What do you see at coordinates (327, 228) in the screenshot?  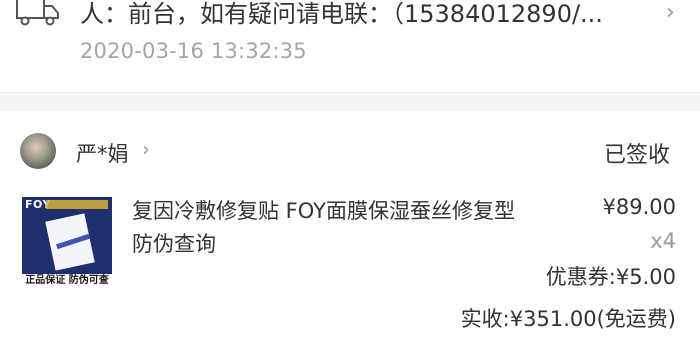 I see `product-title: 复因冷敷修复贴 FOY面膜保湿蚕丝修复型防伪查询` at bounding box center [327, 228].